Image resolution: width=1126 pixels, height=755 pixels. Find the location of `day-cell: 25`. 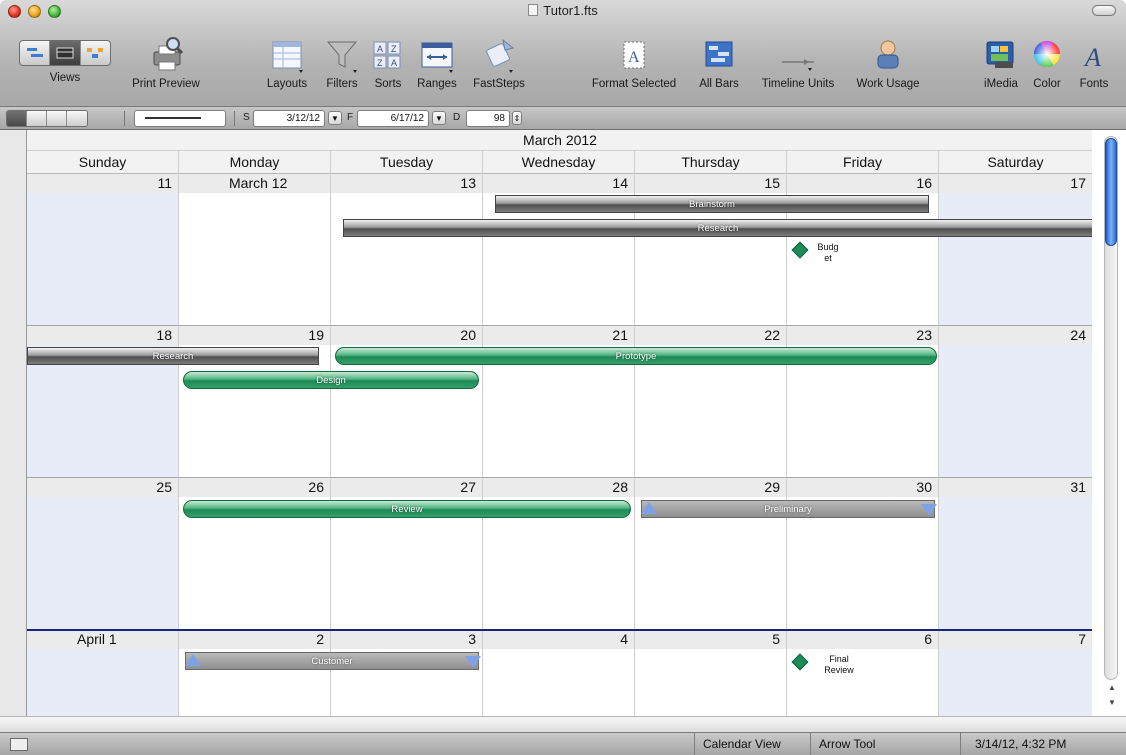

day-cell: 25 is located at coordinates (103, 554).